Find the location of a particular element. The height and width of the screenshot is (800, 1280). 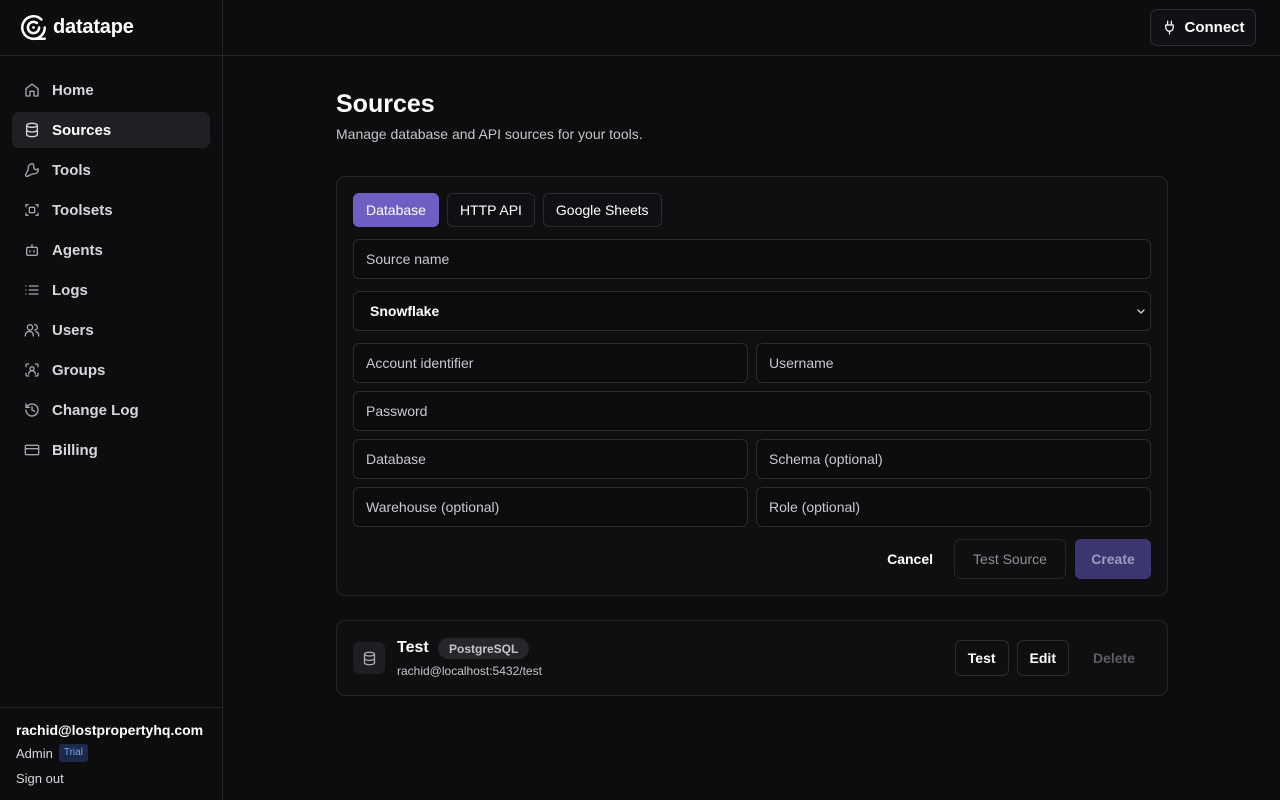

sidebar-item-change-log: Change Log is located at coordinates (111, 410).